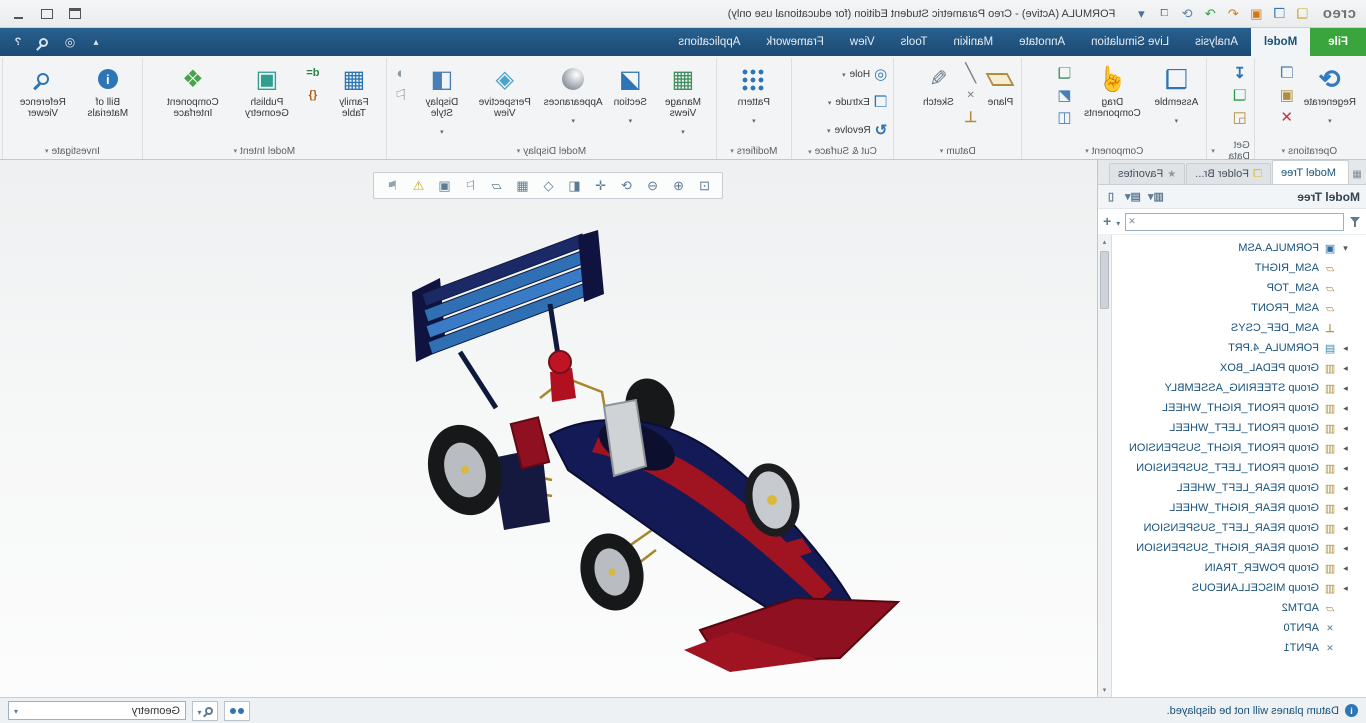 Image resolution: width=1366 pixels, height=723 pixels. Describe the element at coordinates (842, 151) in the screenshot. I see `group-label-cut-surface: Cut & Surface` at that location.